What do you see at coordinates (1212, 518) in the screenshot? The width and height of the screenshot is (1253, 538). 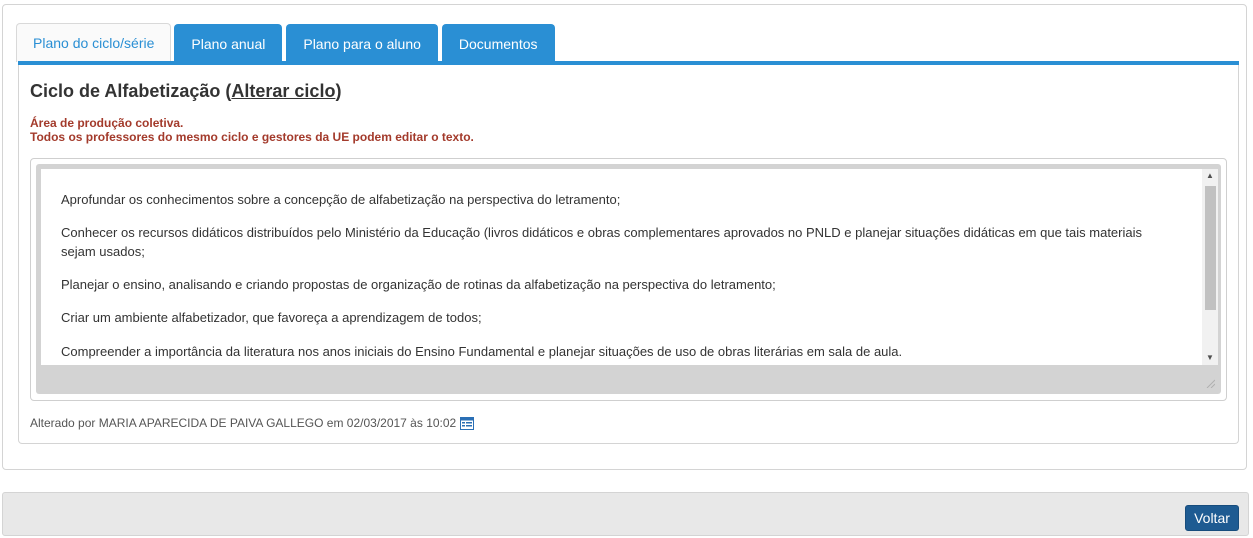 I see `back-button: Voltar` at bounding box center [1212, 518].